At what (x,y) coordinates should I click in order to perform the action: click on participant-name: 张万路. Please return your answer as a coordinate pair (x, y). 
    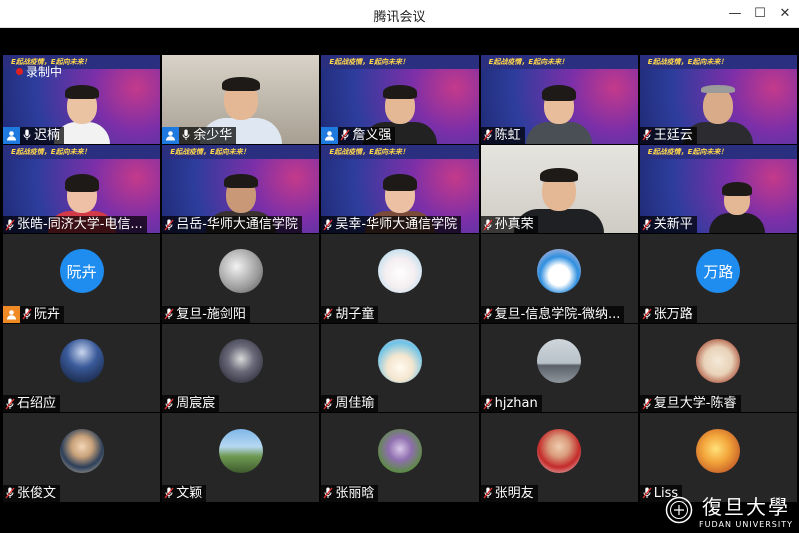
    Looking at the image, I should click on (673, 314).